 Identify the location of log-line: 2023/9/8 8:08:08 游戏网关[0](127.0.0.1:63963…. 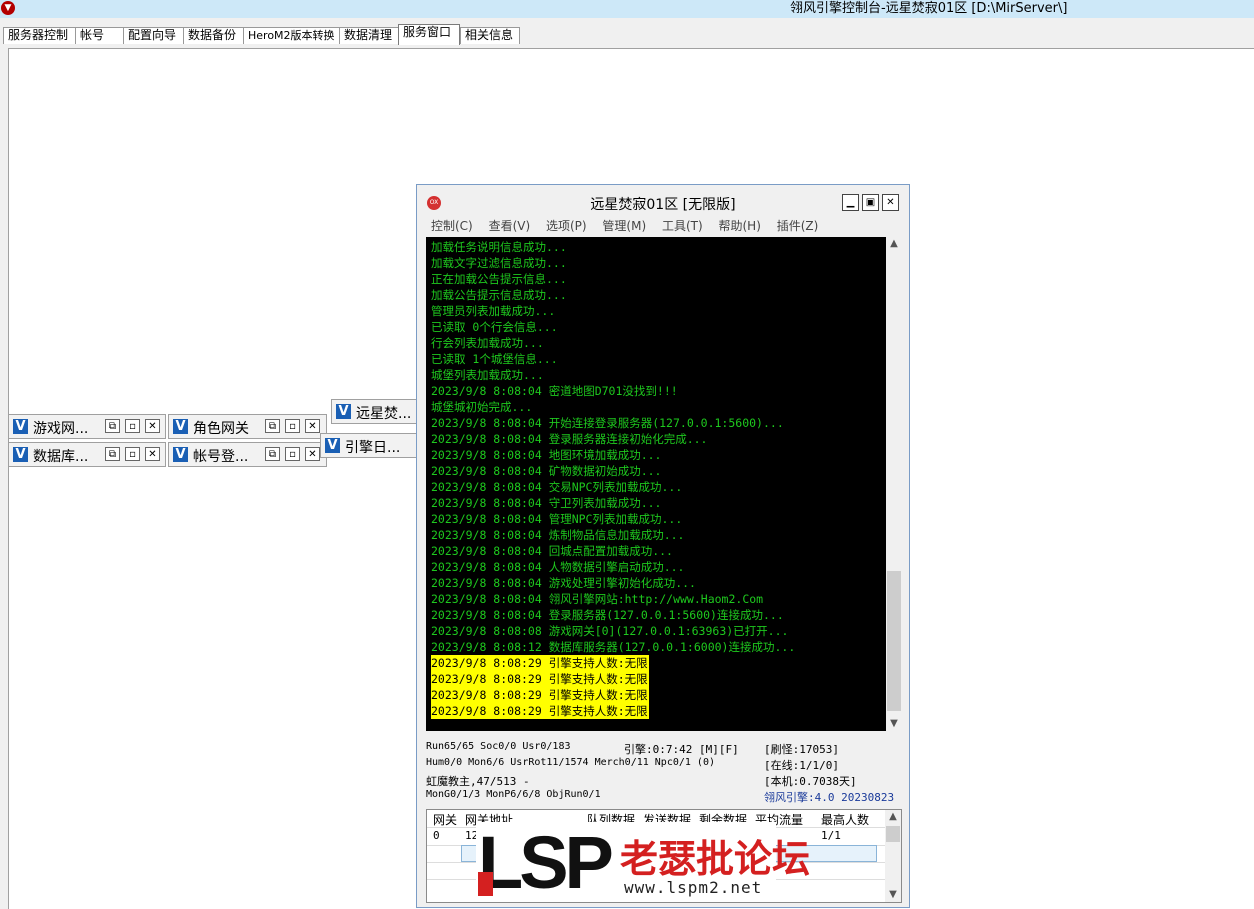
(610, 631).